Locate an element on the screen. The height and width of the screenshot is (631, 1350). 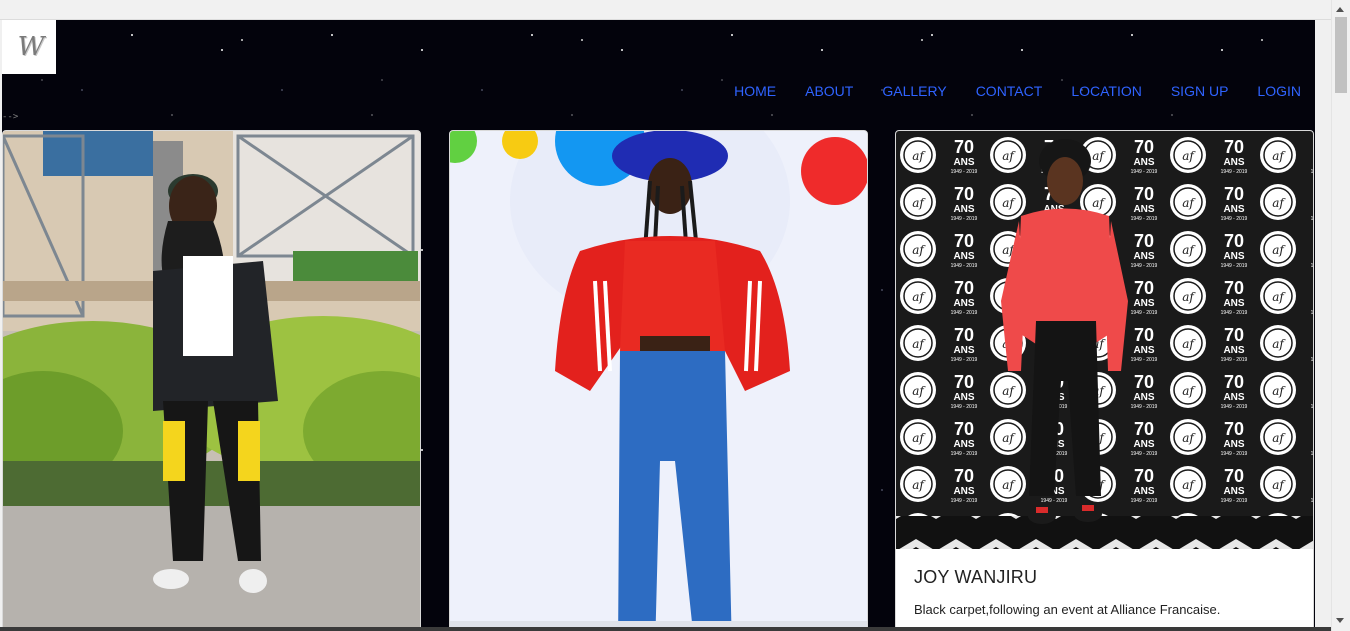
nav-signup-link: SIGN UP is located at coordinates (1199, 91).